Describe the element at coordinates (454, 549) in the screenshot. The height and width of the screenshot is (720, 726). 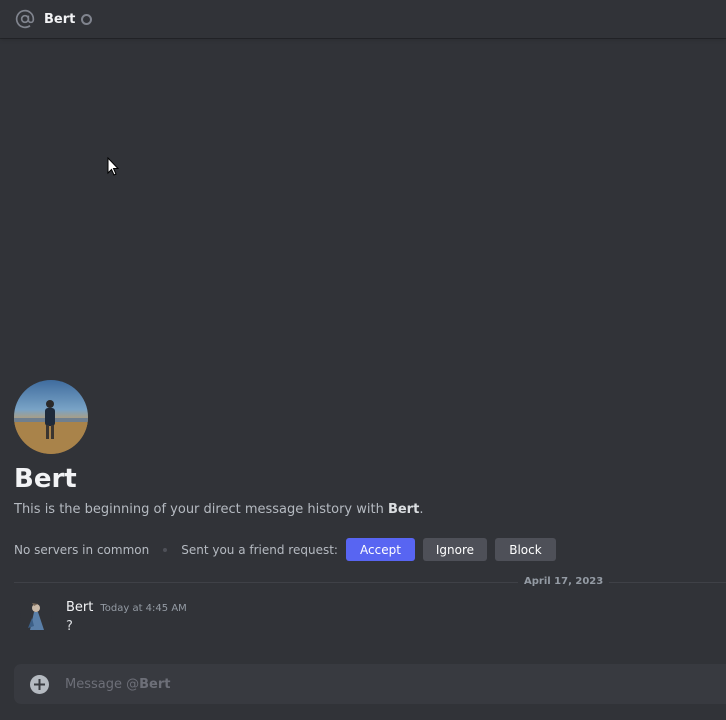
I see `ignore-button: Ignore` at that location.